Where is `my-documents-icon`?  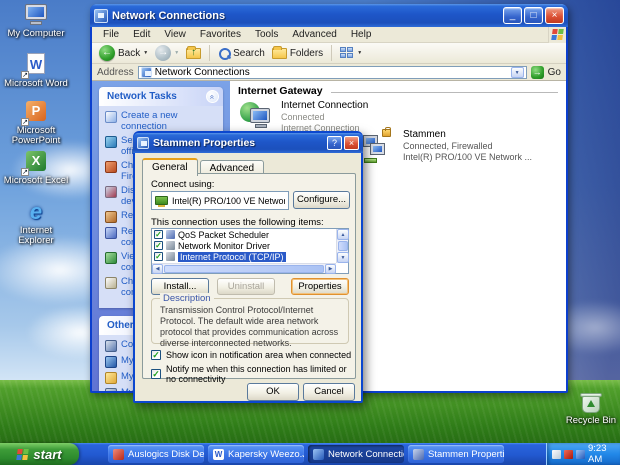
my-documents-icon is located at coordinates (111, 378).